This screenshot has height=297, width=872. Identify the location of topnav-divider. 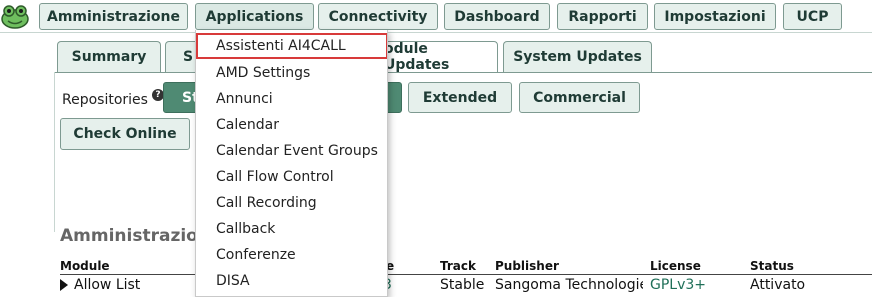
(436, 32).